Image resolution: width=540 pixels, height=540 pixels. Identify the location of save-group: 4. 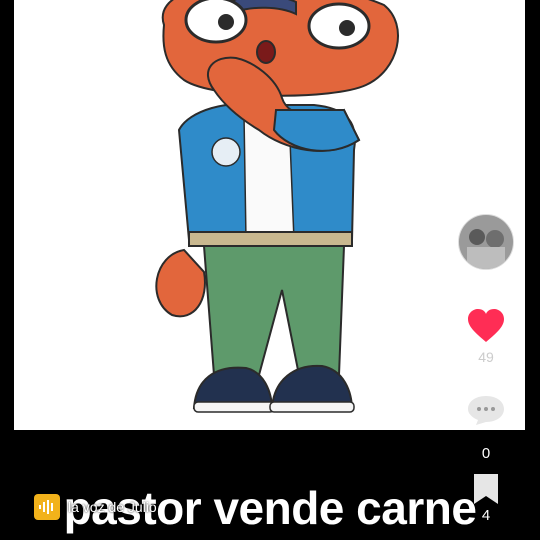
(486, 498).